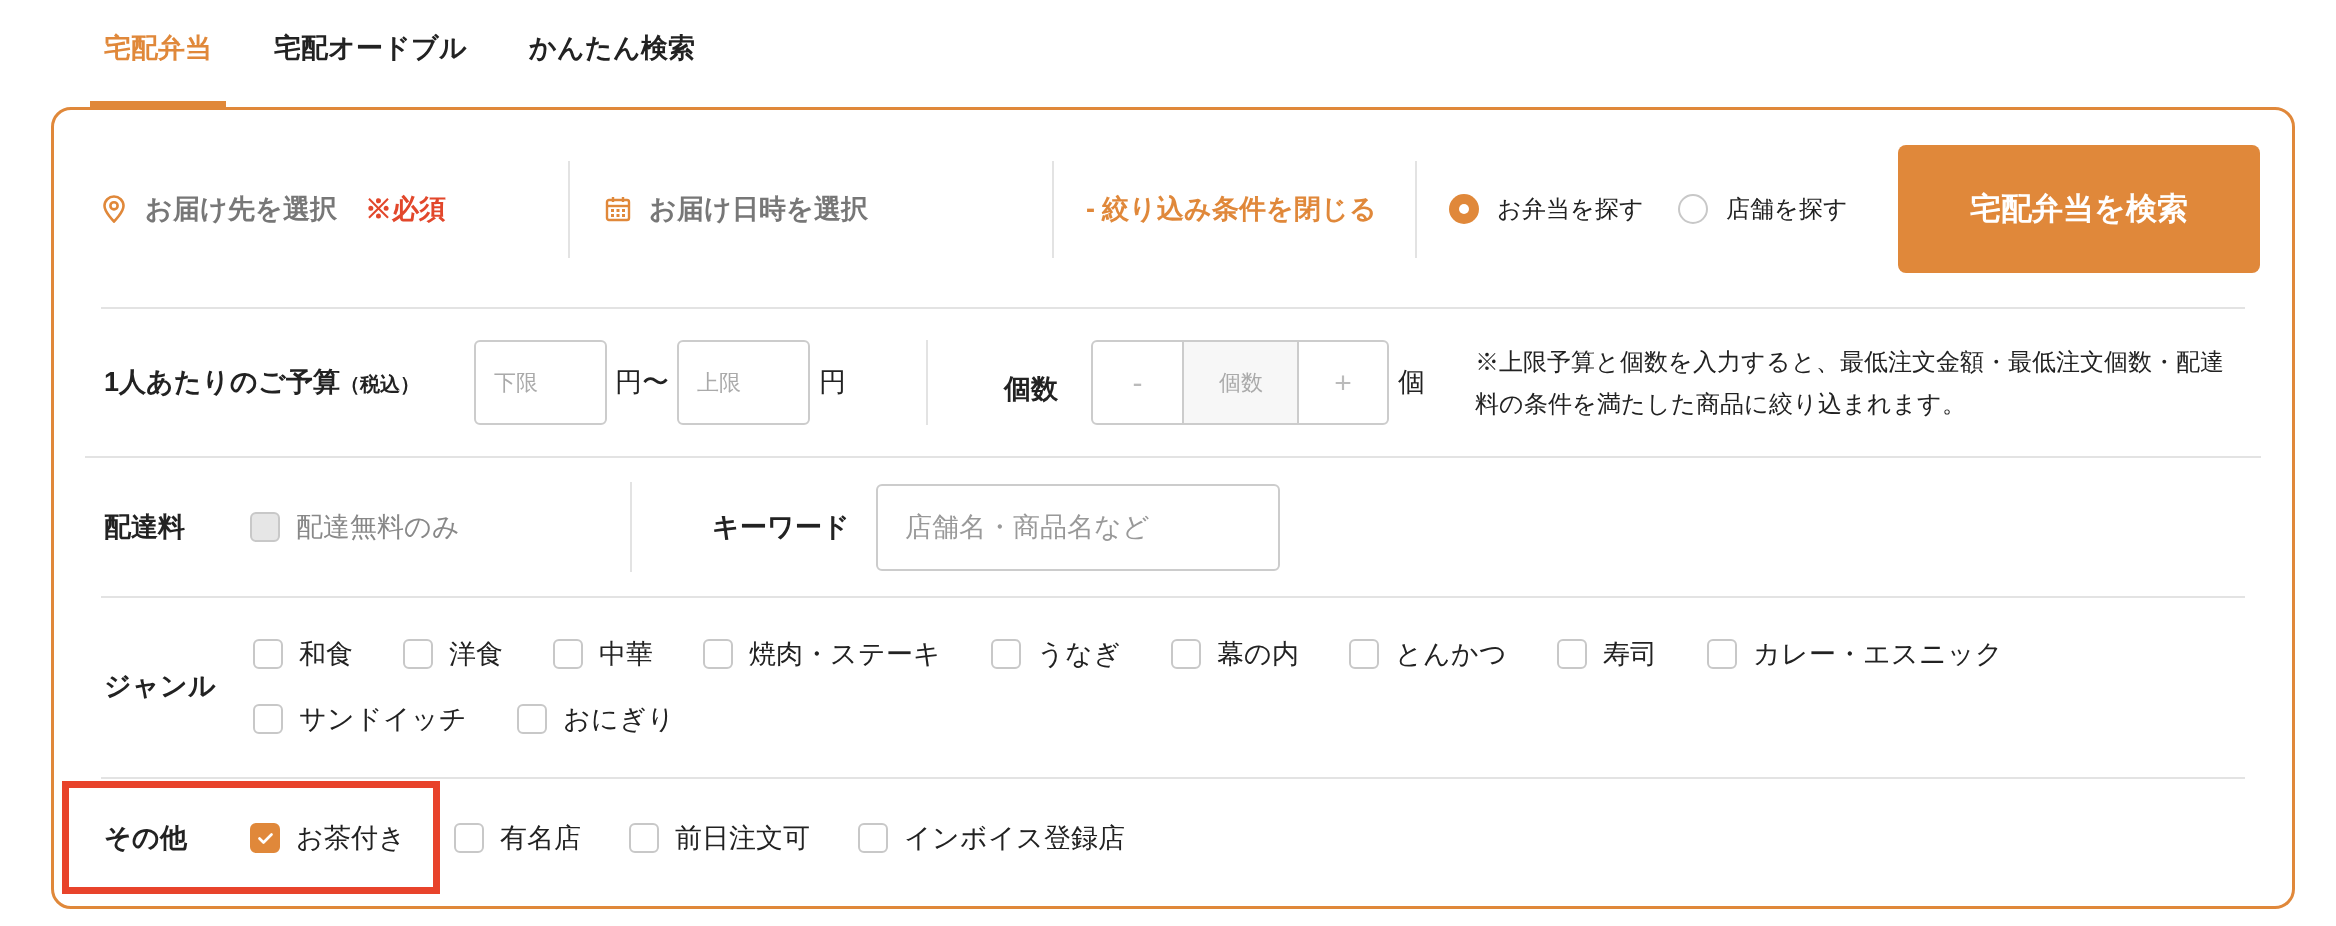  Describe the element at coordinates (1878, 654) in the screenshot. I see `checkbox-label: カレー・エスニック` at that location.